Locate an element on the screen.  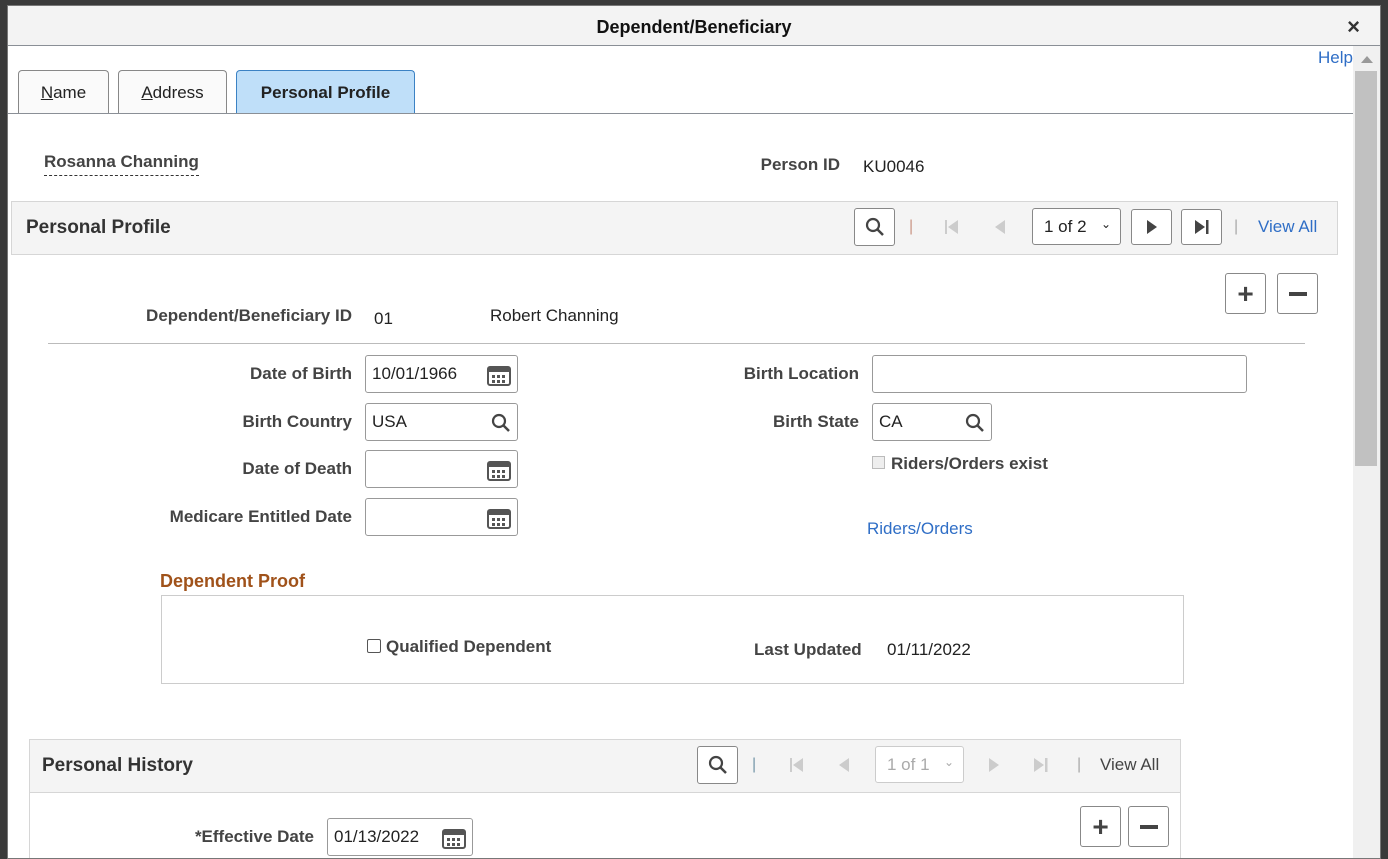
birth-country-value: USA is located at coordinates (389, 421).